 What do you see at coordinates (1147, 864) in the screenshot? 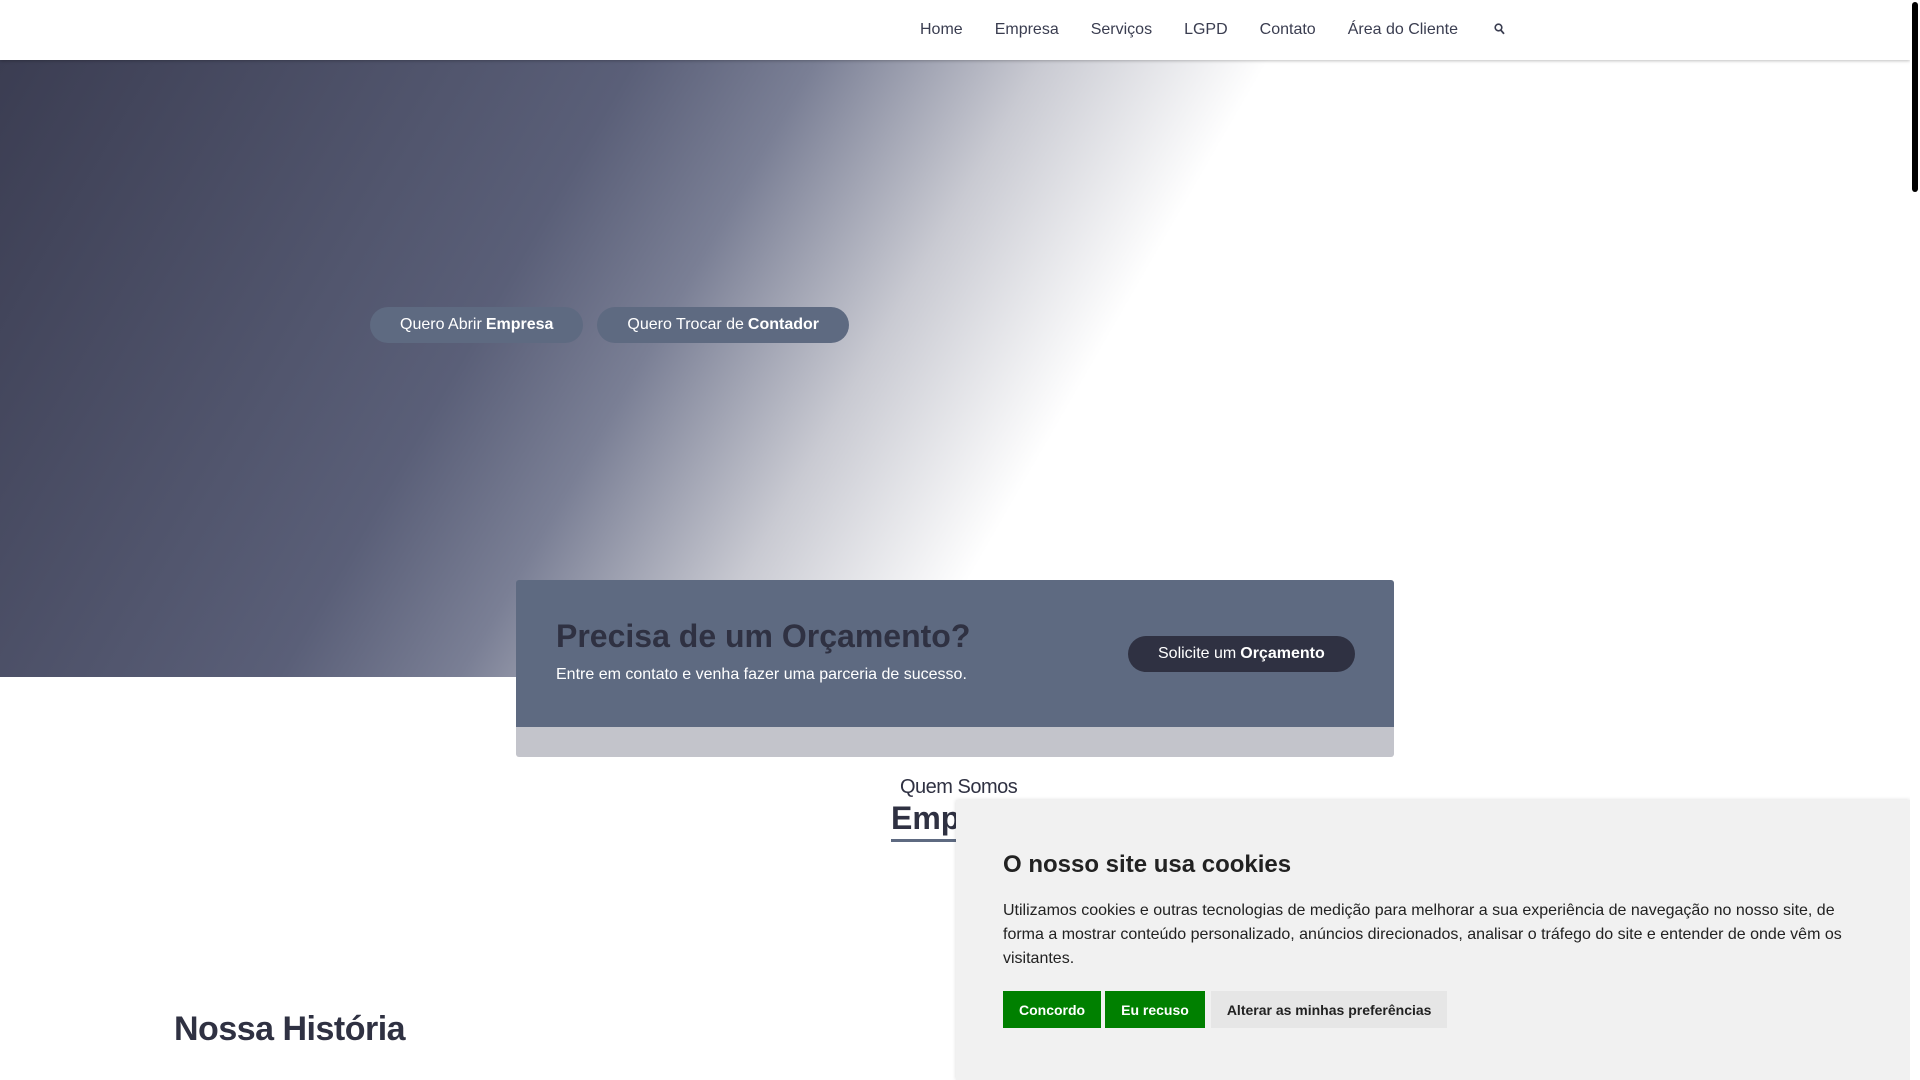
I see `cookie-title: O nosso site usa cookies` at bounding box center [1147, 864].